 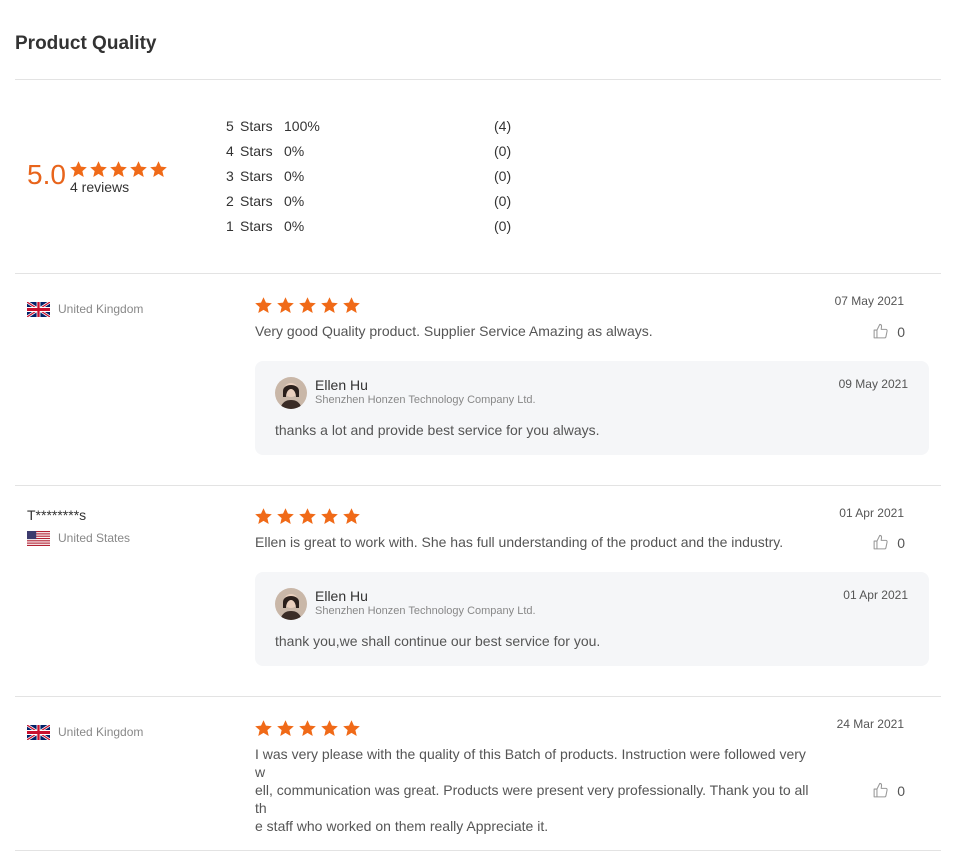 What do you see at coordinates (230, 226) in the screenshot?
I see `rating-level: 1` at bounding box center [230, 226].